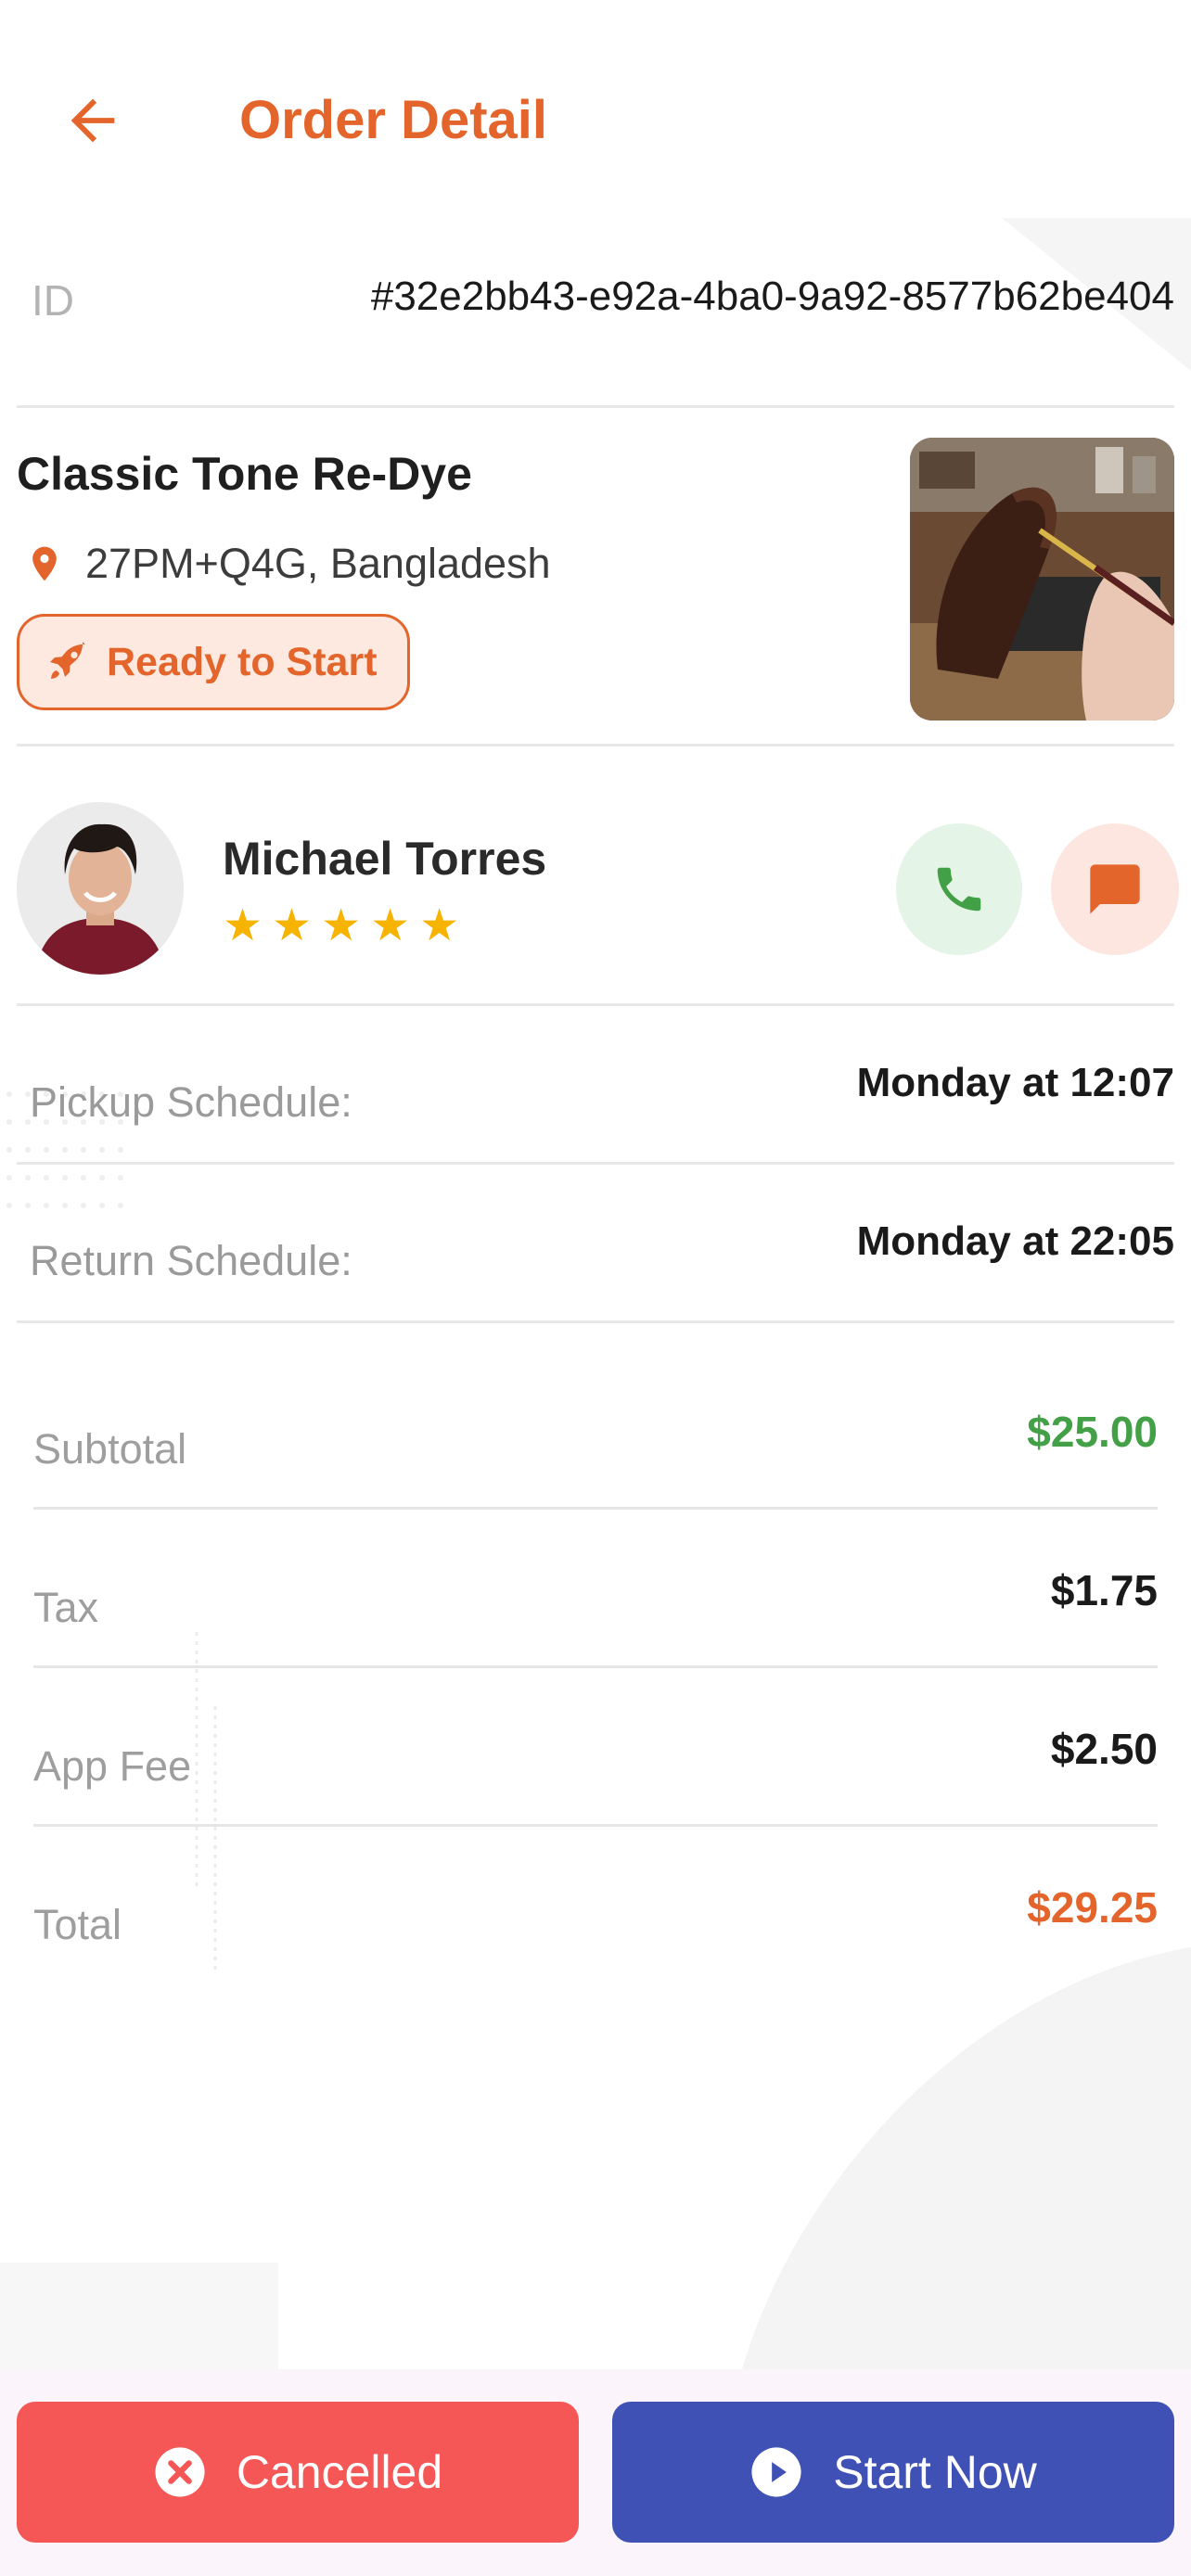 The height and width of the screenshot is (2576, 1191). What do you see at coordinates (772, 296) in the screenshot?
I see `order-id-value: #32e2bb43-e92a-4ba0-9a92-8577b62be404` at bounding box center [772, 296].